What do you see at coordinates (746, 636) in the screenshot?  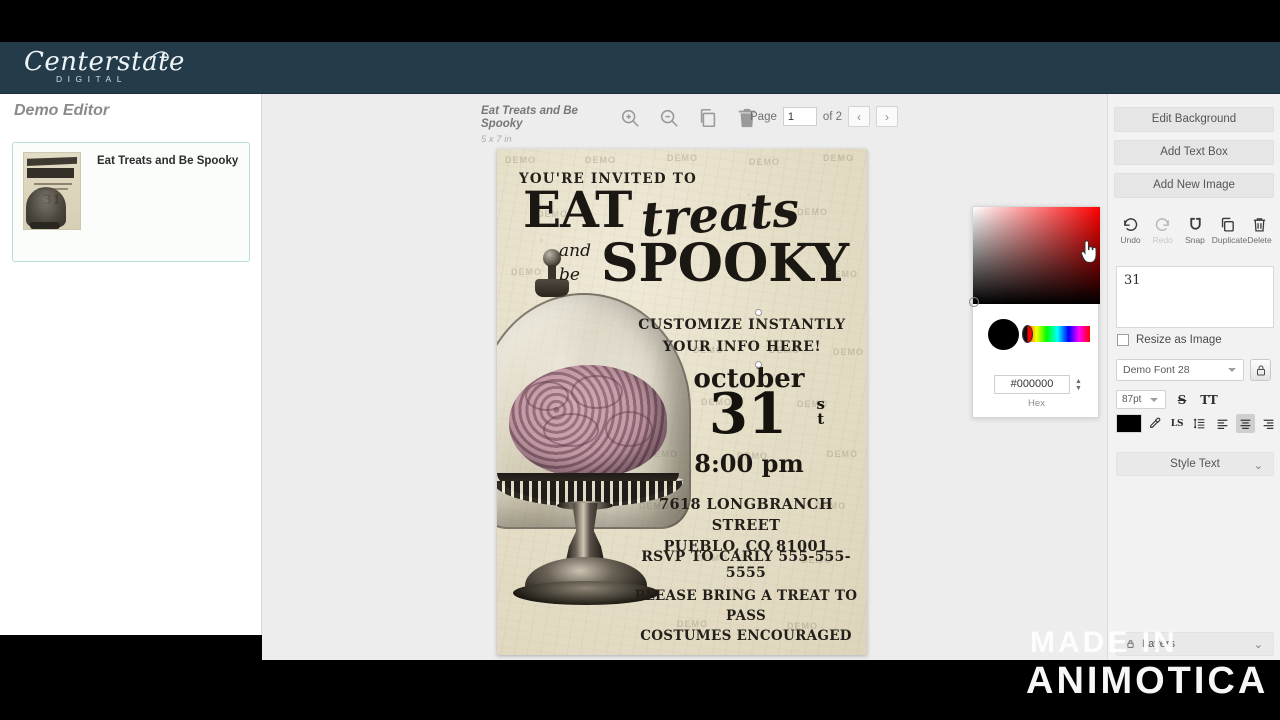 I see `bring-line-2: COSTUMES ENCOURAGED` at bounding box center [746, 636].